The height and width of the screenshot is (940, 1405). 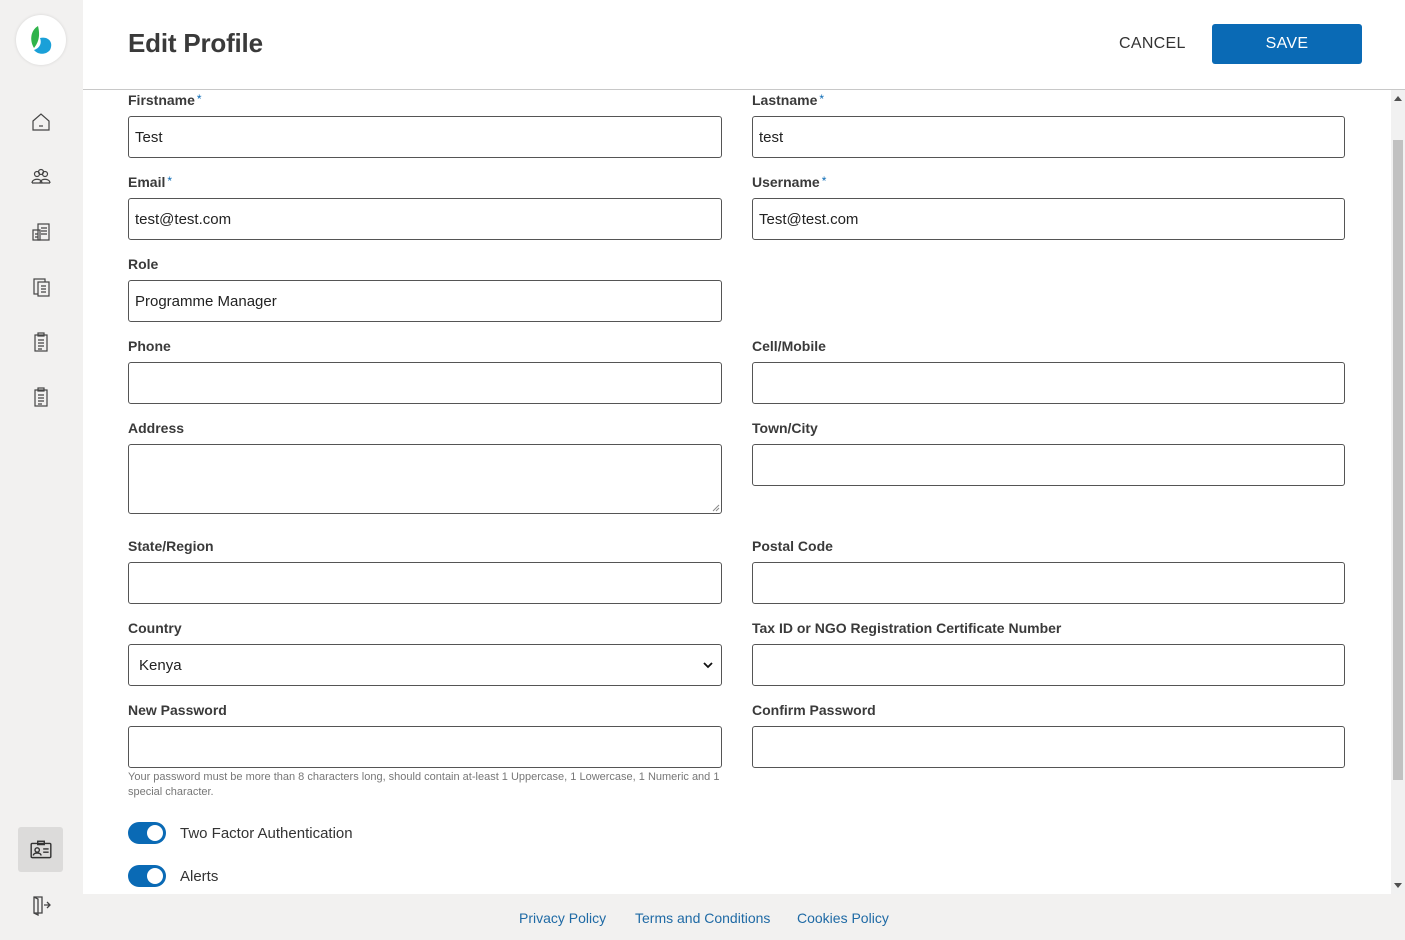 I want to click on scroll-up-icon, so click(x=1398, y=98).